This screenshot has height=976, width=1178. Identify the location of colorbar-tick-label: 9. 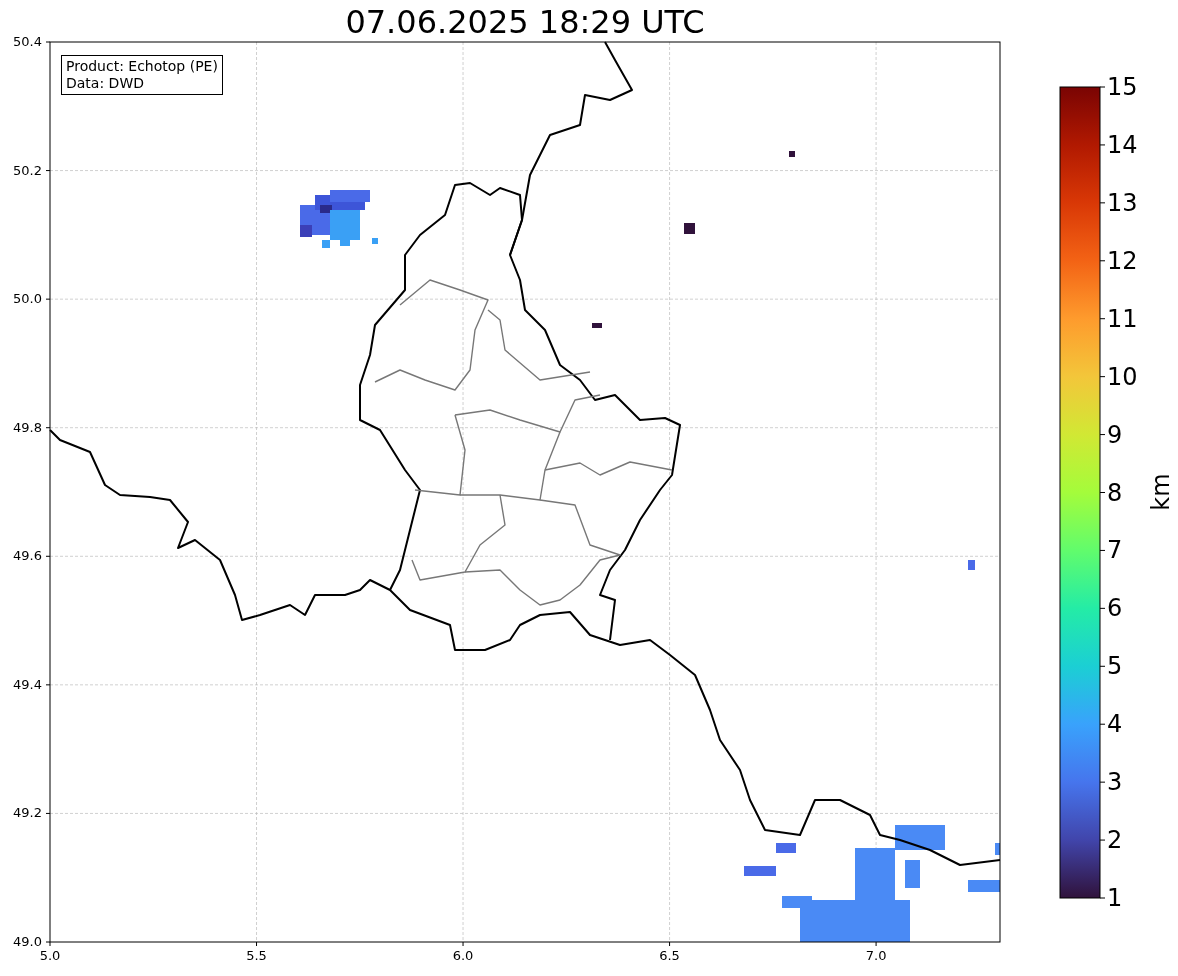
(1115, 434).